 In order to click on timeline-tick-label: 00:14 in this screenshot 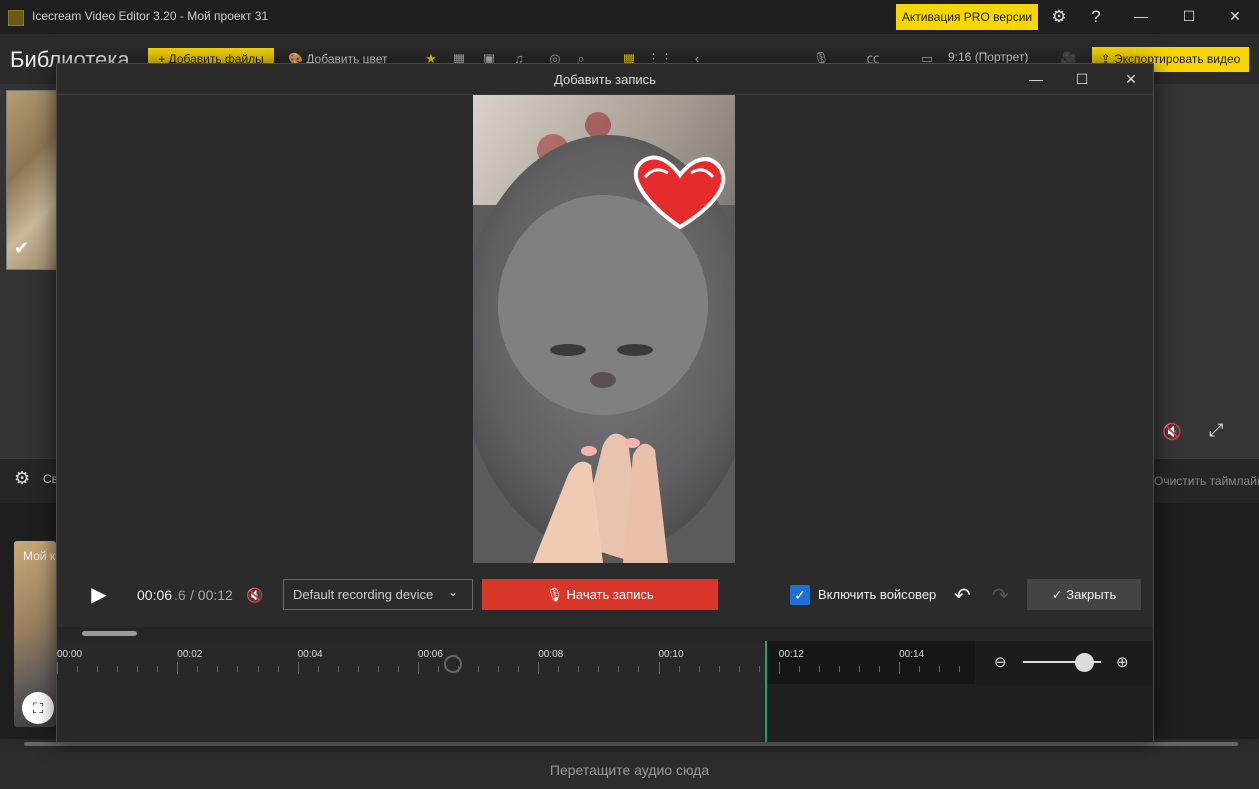, I will do `click(912, 654)`.